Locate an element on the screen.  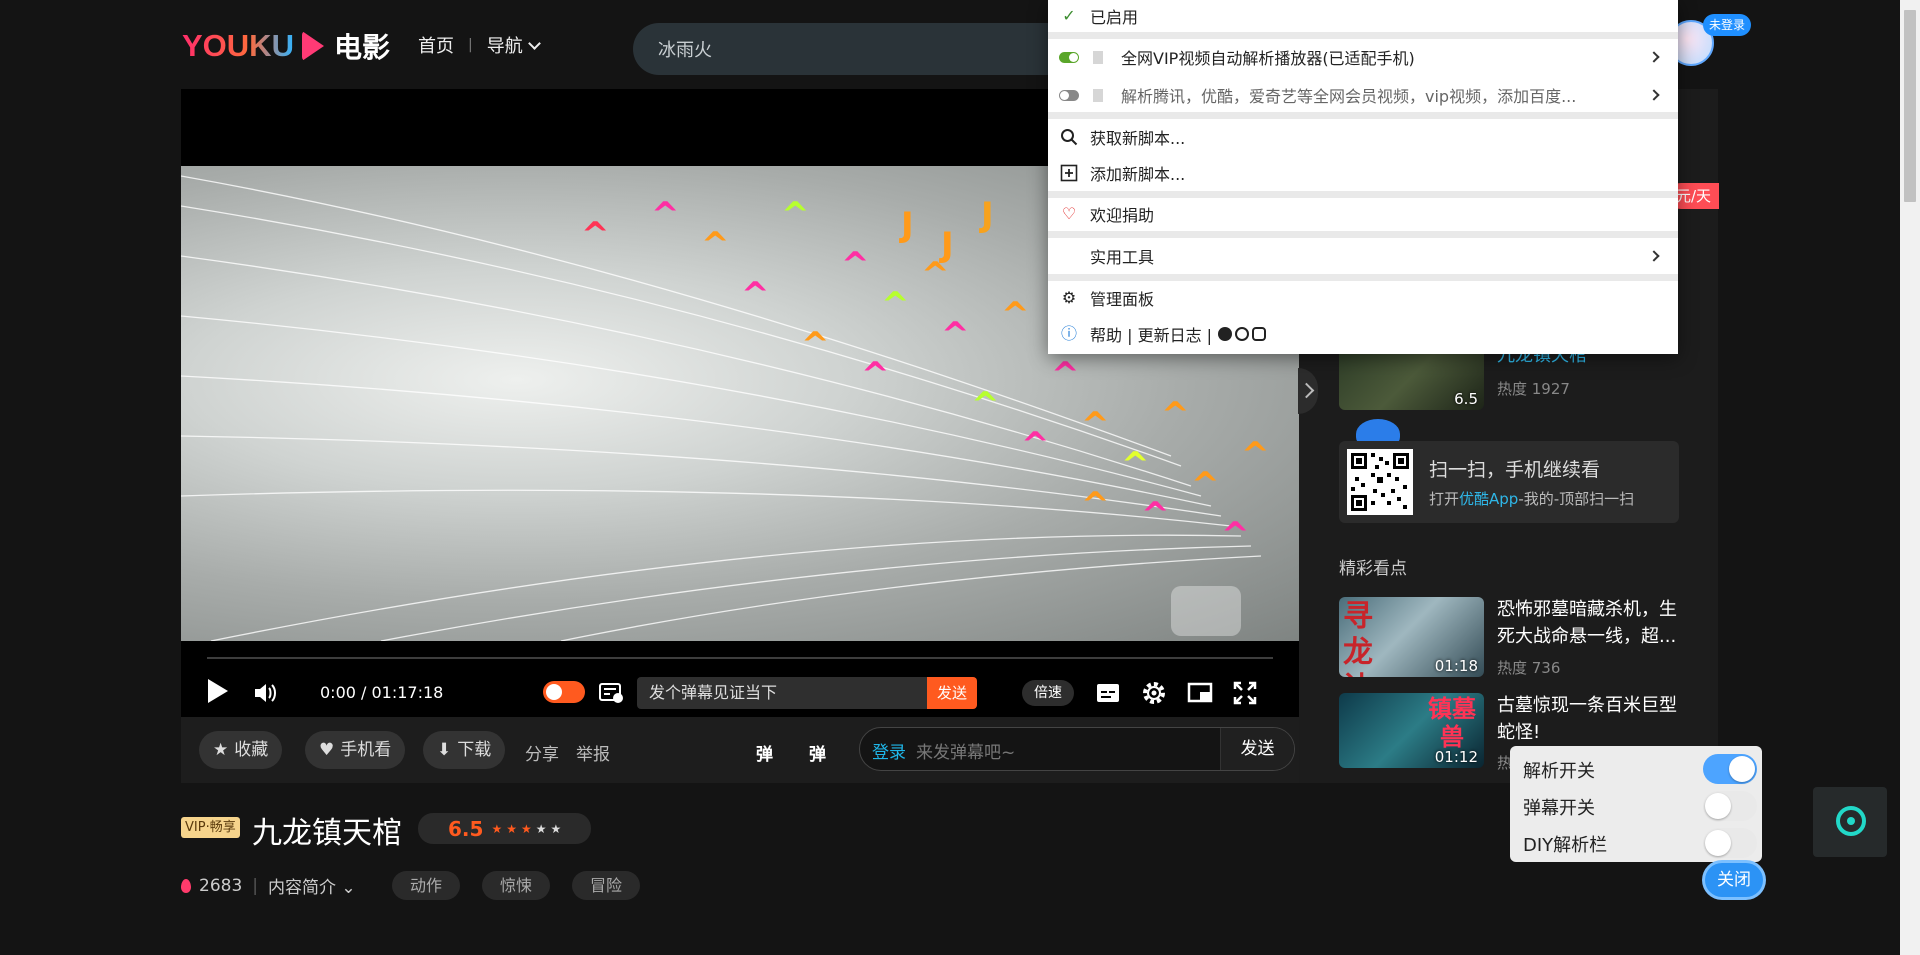
nav-navigation: 导航 is located at coordinates (514, 45).